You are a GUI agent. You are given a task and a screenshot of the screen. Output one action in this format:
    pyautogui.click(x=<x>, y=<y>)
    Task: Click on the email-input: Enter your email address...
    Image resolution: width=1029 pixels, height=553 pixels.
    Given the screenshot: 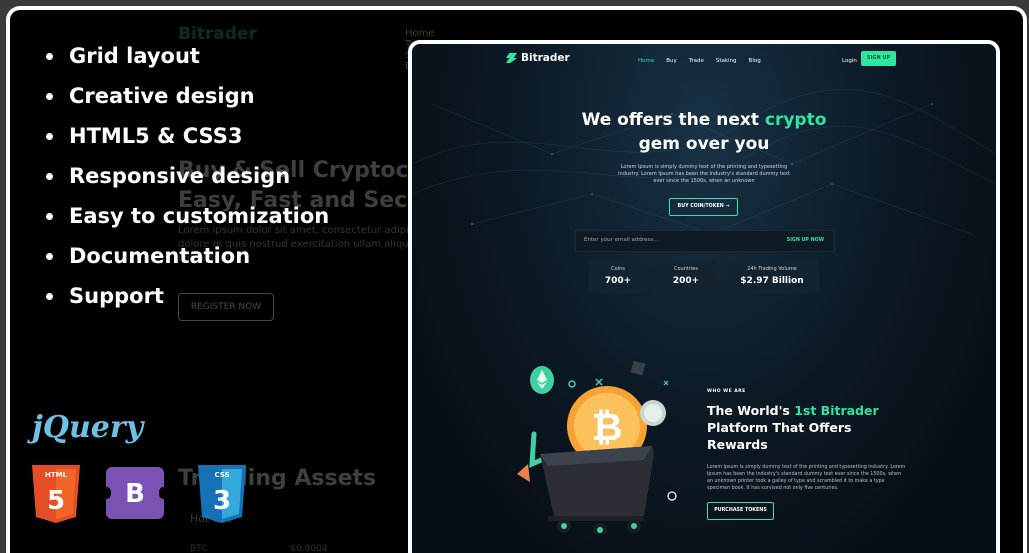 What is the action you would take?
    pyautogui.click(x=621, y=240)
    